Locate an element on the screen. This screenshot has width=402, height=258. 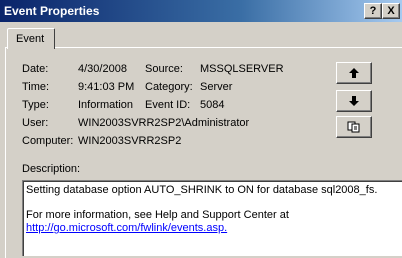
time-value: 9:41:03 PM is located at coordinates (106, 87).